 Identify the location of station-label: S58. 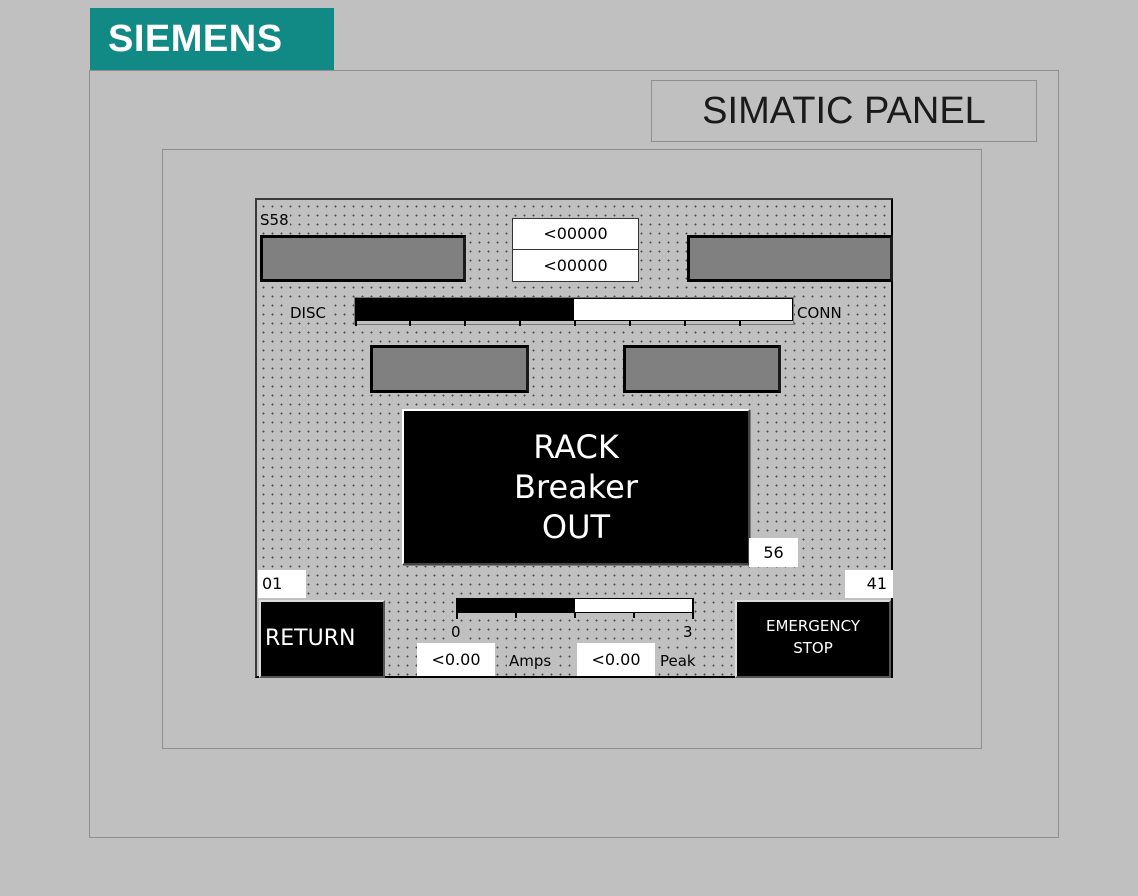
(274, 220).